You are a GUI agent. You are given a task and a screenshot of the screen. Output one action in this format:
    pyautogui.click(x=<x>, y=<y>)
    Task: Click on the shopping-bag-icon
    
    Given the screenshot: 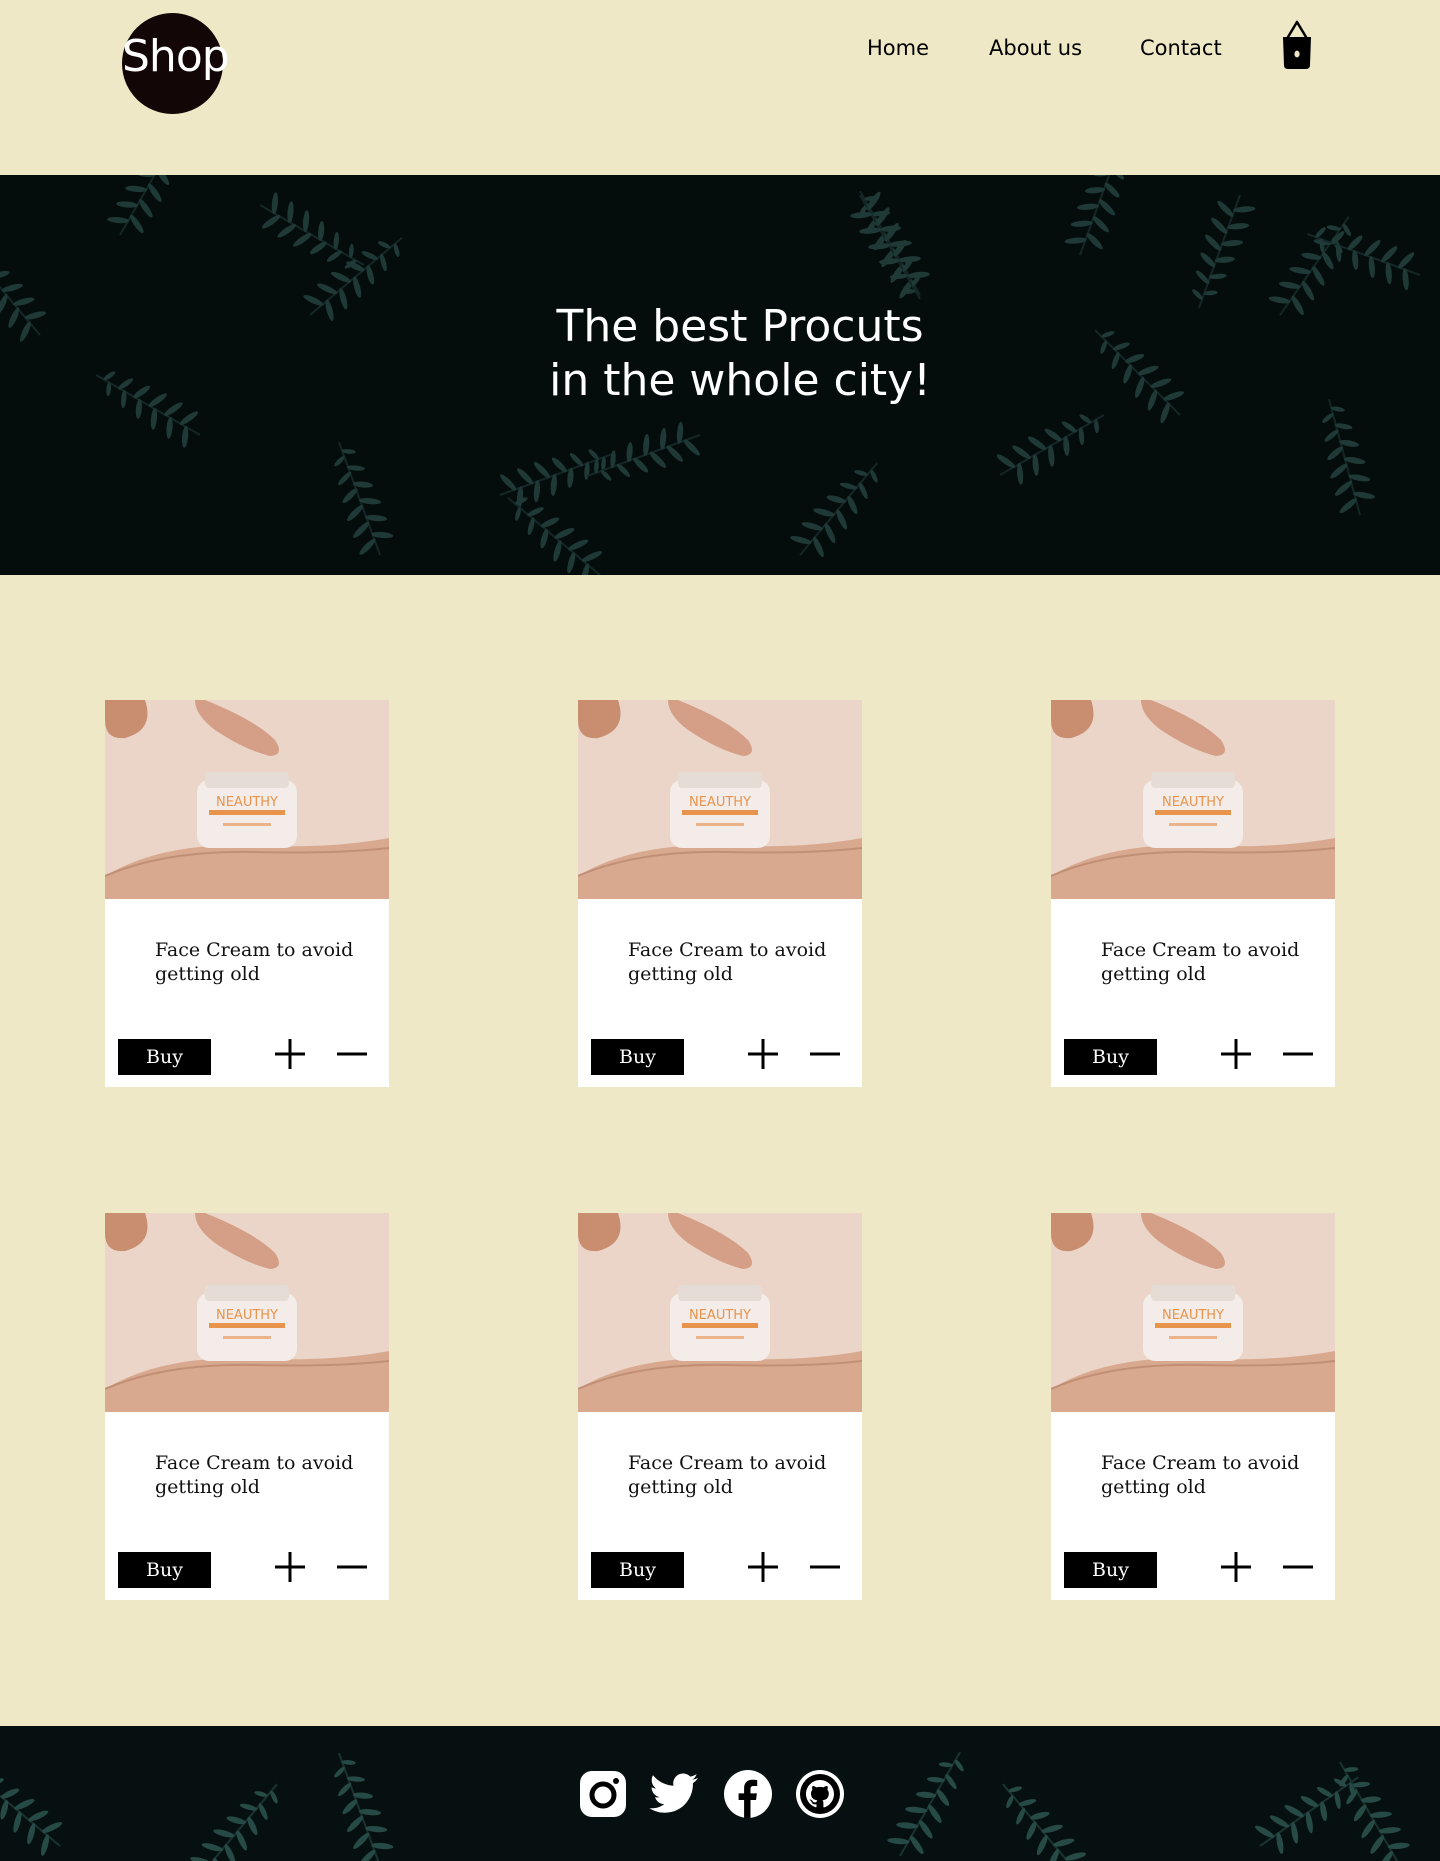 What is the action you would take?
    pyautogui.click(x=1297, y=45)
    